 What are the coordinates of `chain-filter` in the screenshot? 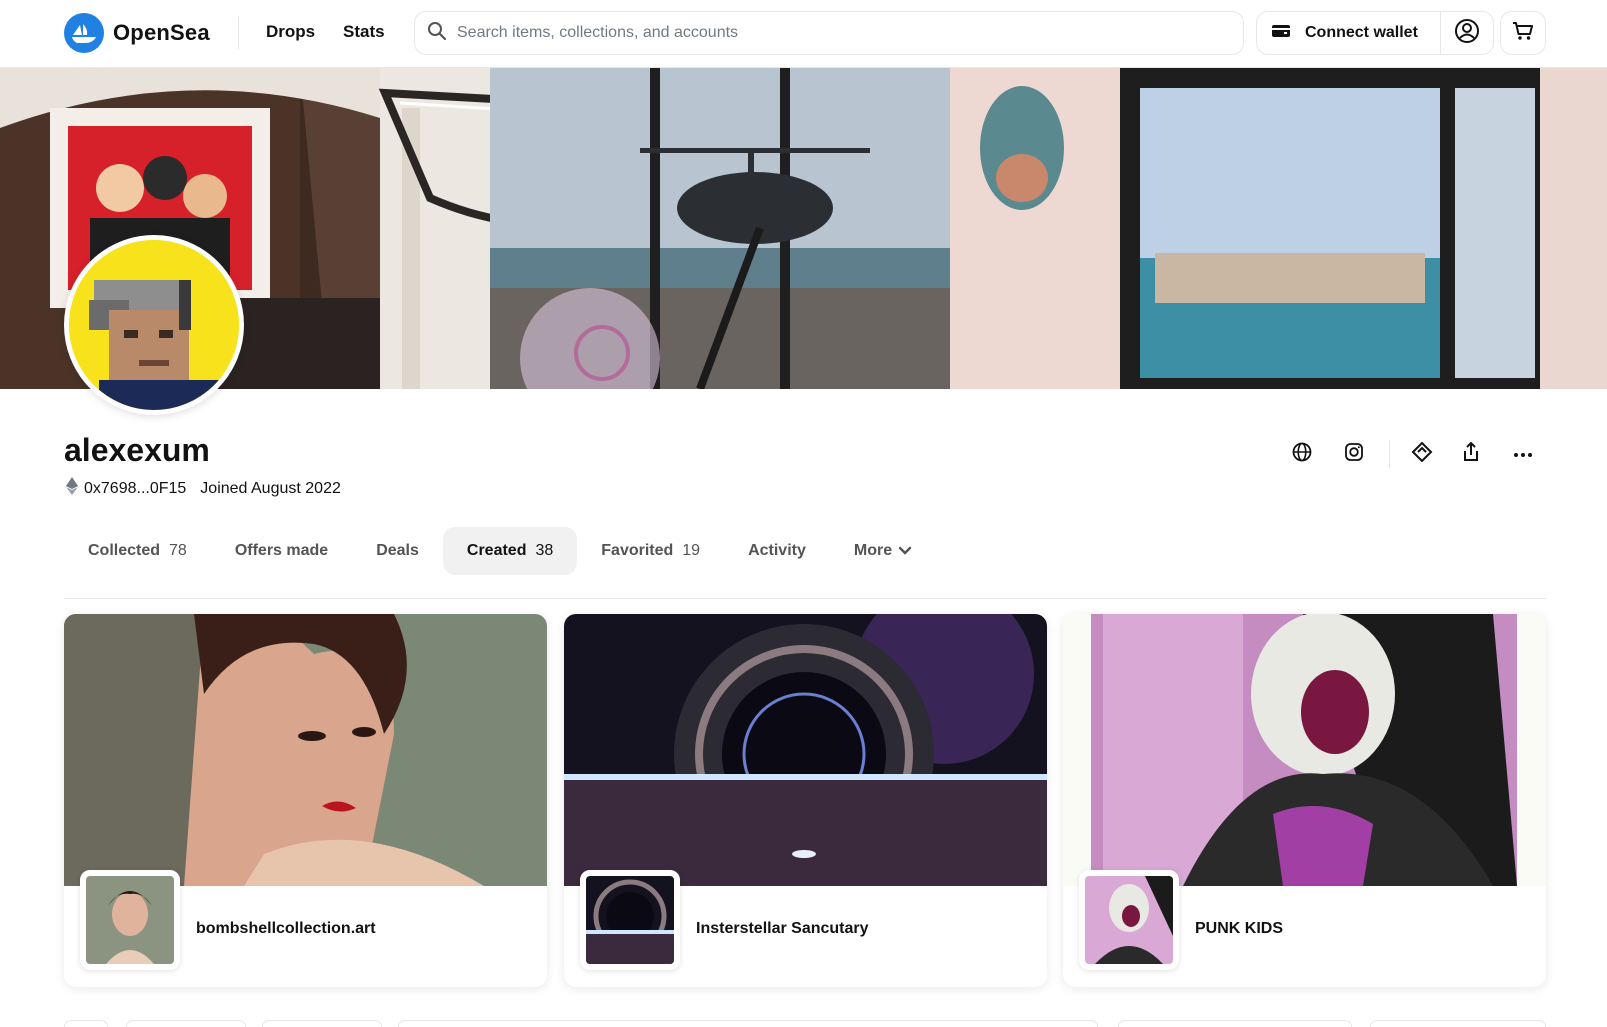 It's located at (322, 1023).